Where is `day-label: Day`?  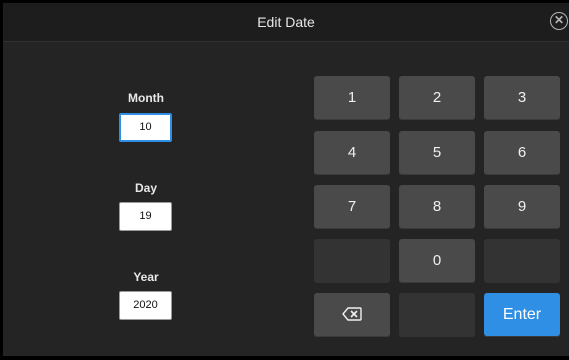
day-label: Day is located at coordinates (145, 188).